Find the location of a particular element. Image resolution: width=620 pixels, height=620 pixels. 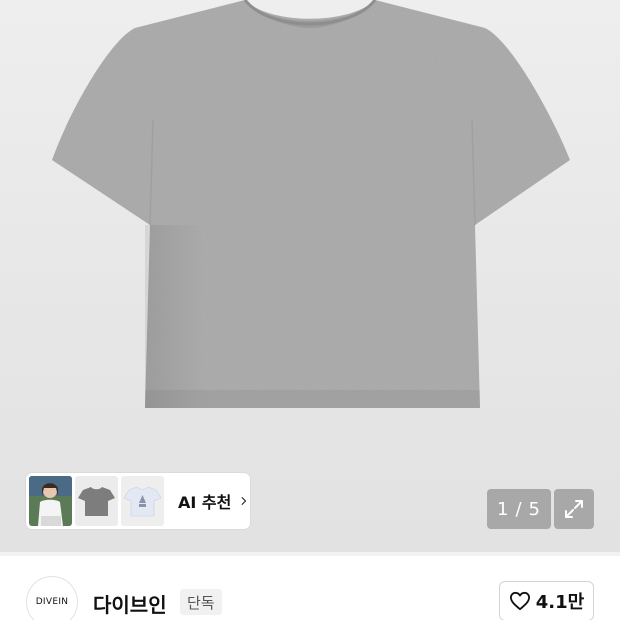

ai-recommend-label: AI 추천 is located at coordinates (205, 502).